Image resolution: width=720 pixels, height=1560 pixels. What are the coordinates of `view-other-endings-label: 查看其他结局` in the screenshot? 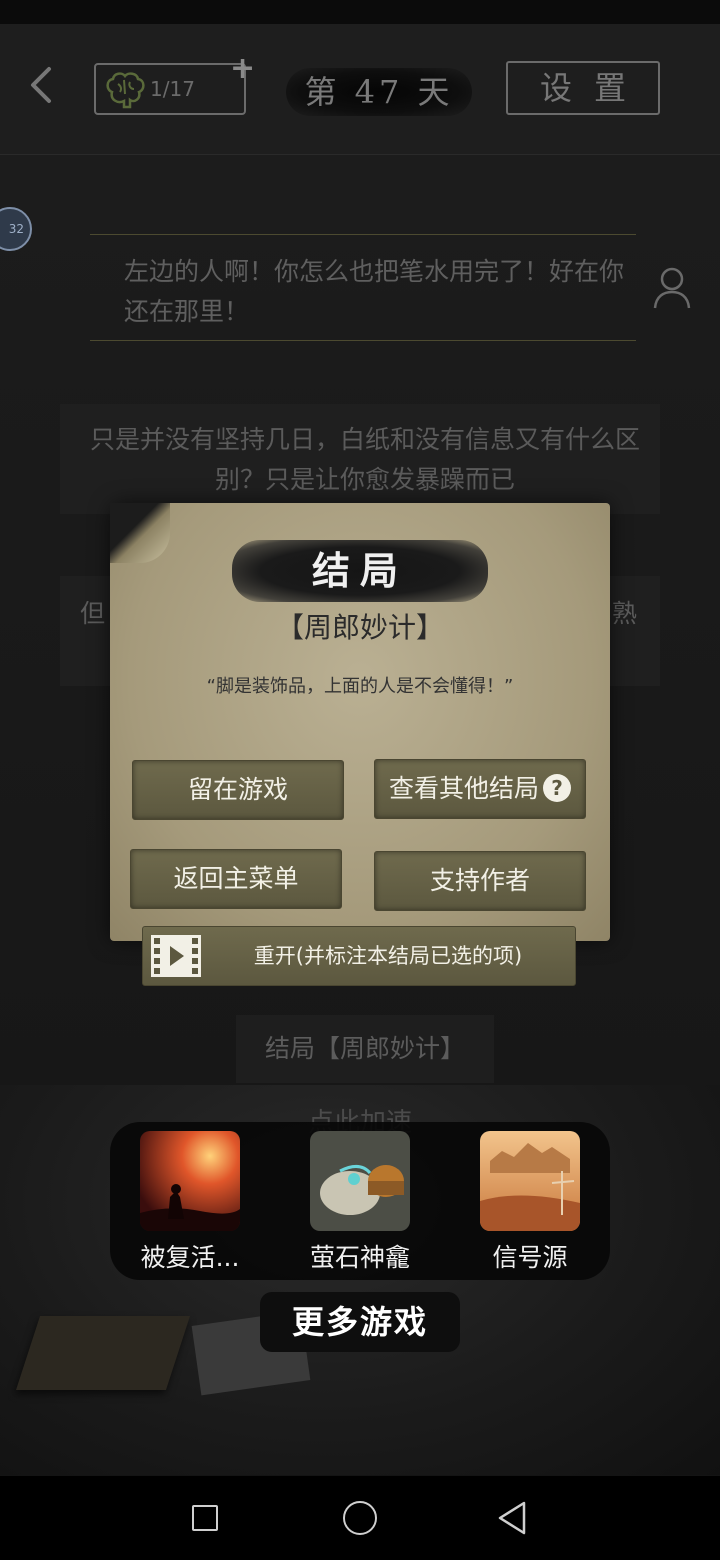 It's located at (463, 788).